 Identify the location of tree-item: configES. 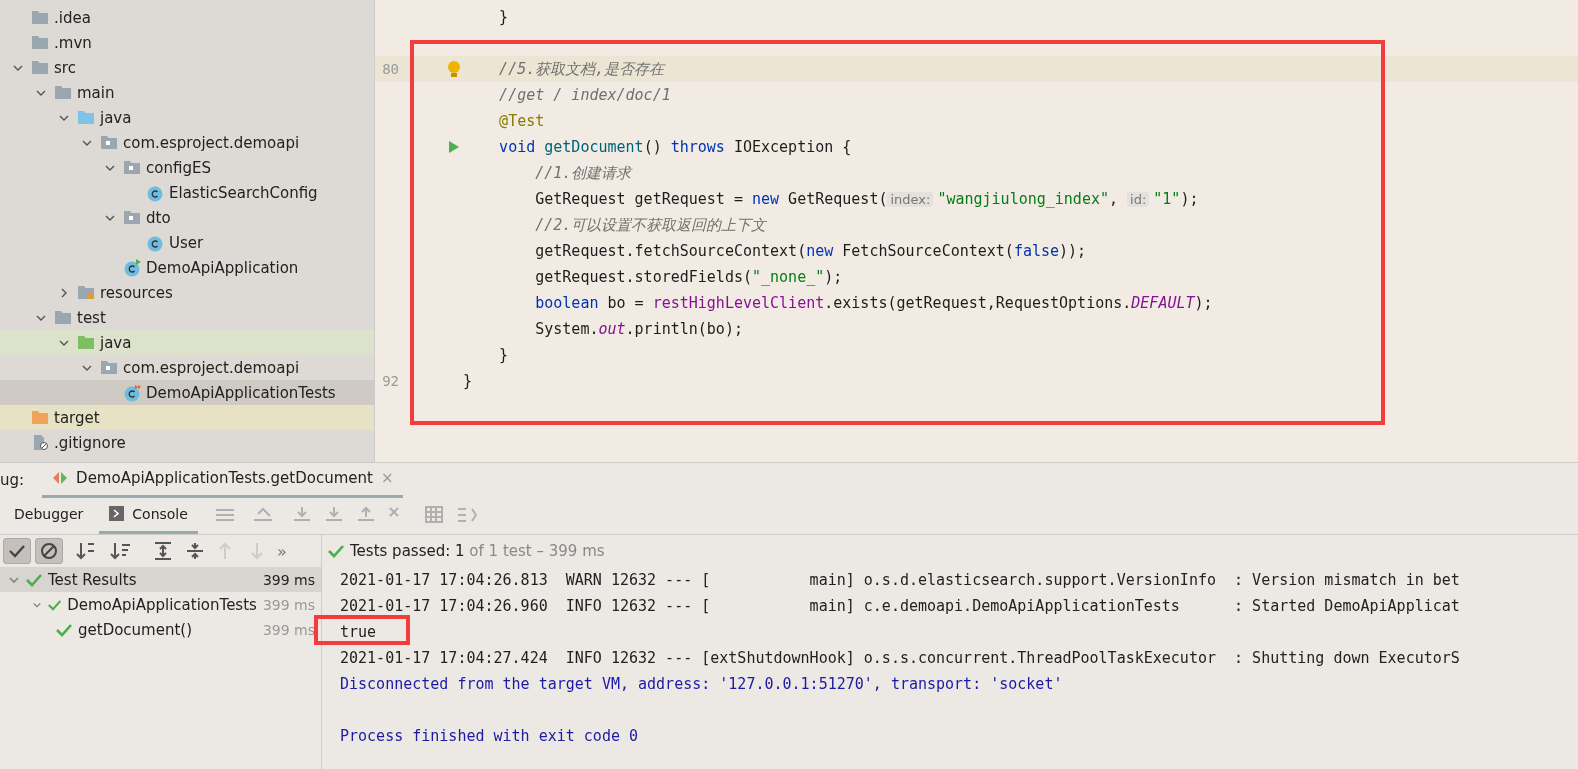
(178, 167).